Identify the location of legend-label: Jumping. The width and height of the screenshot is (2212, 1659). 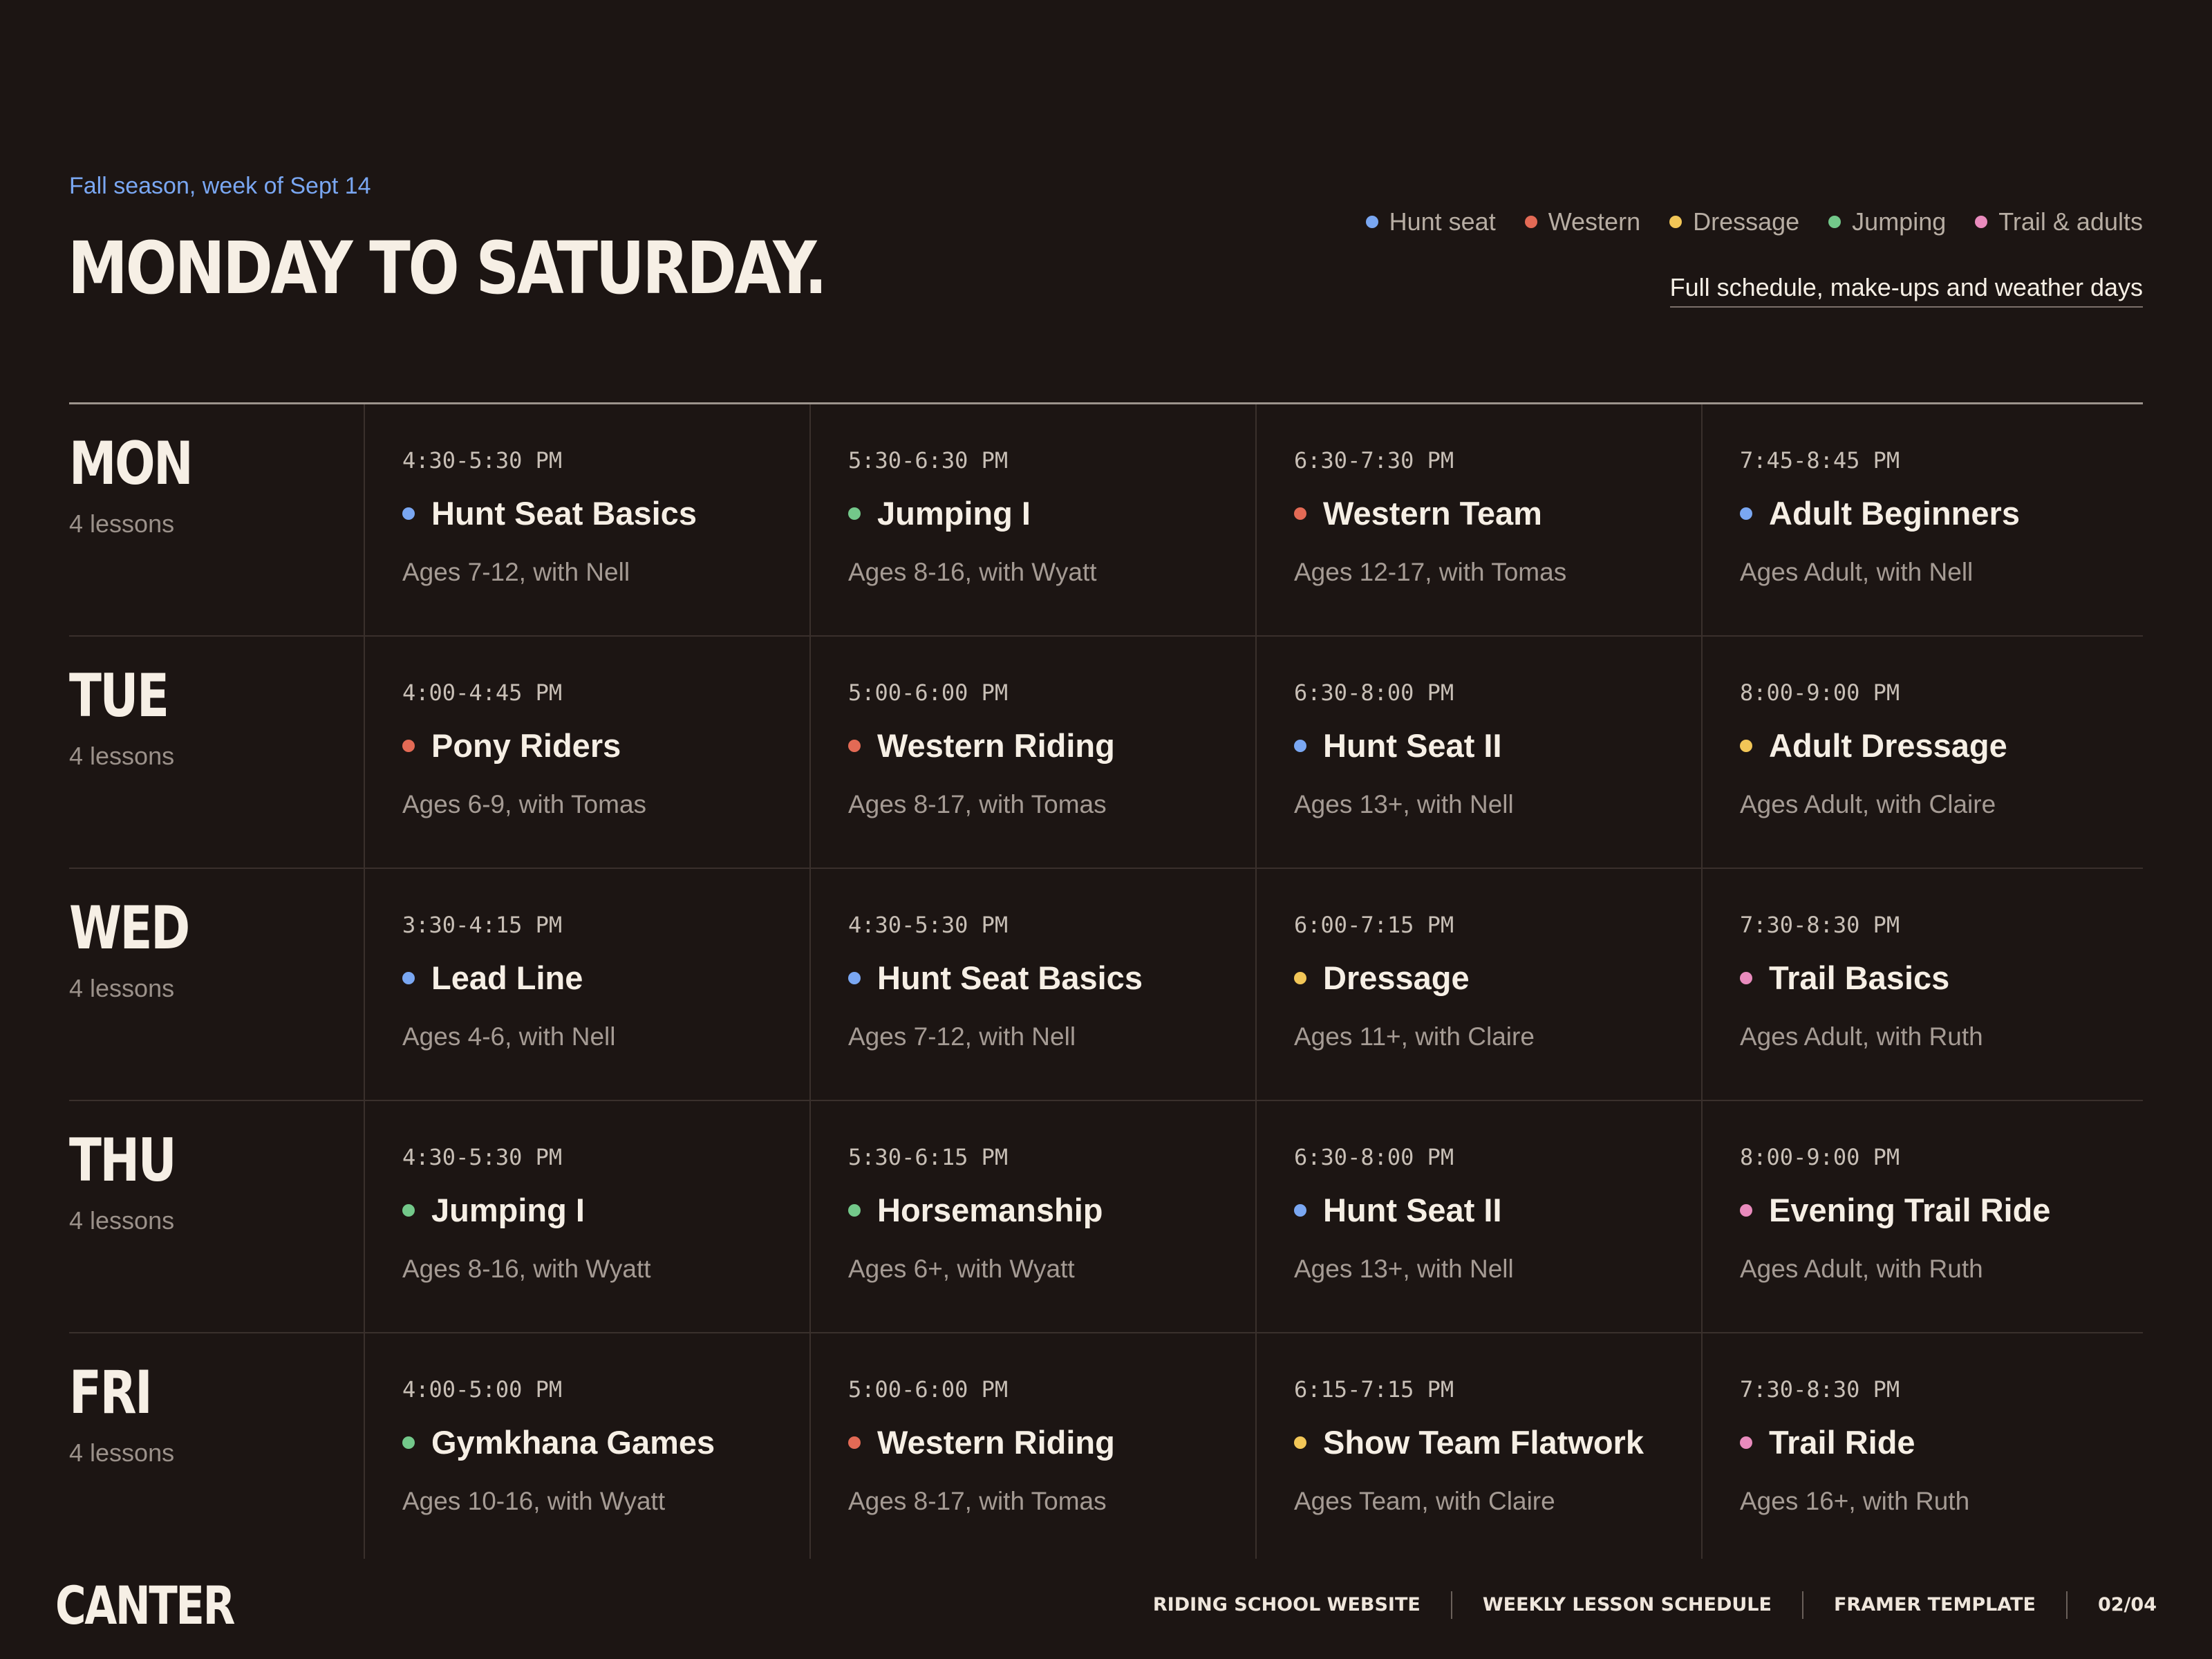
(1900, 222).